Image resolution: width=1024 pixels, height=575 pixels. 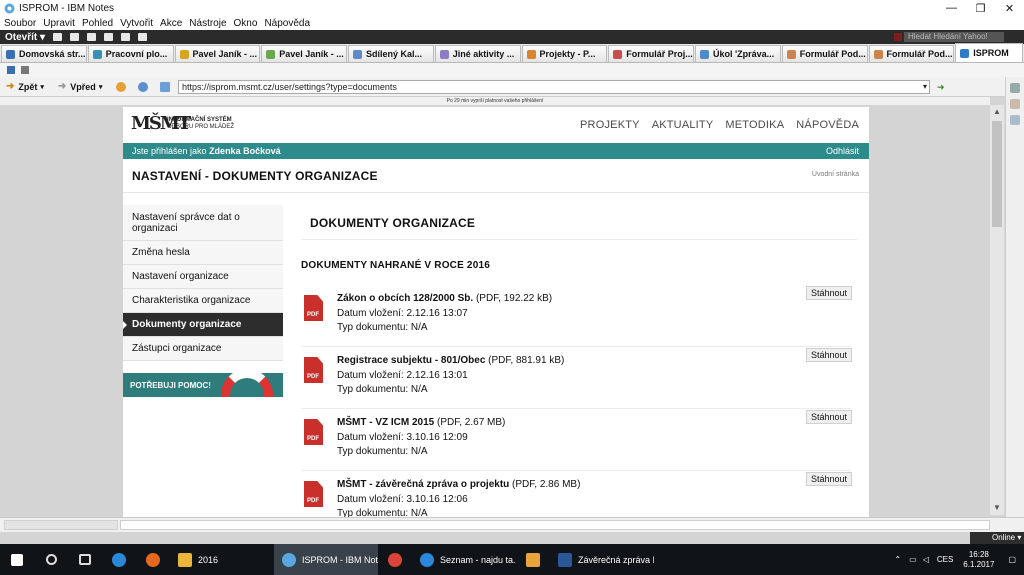 What do you see at coordinates (533, 559) in the screenshot?
I see `media-button` at bounding box center [533, 559].